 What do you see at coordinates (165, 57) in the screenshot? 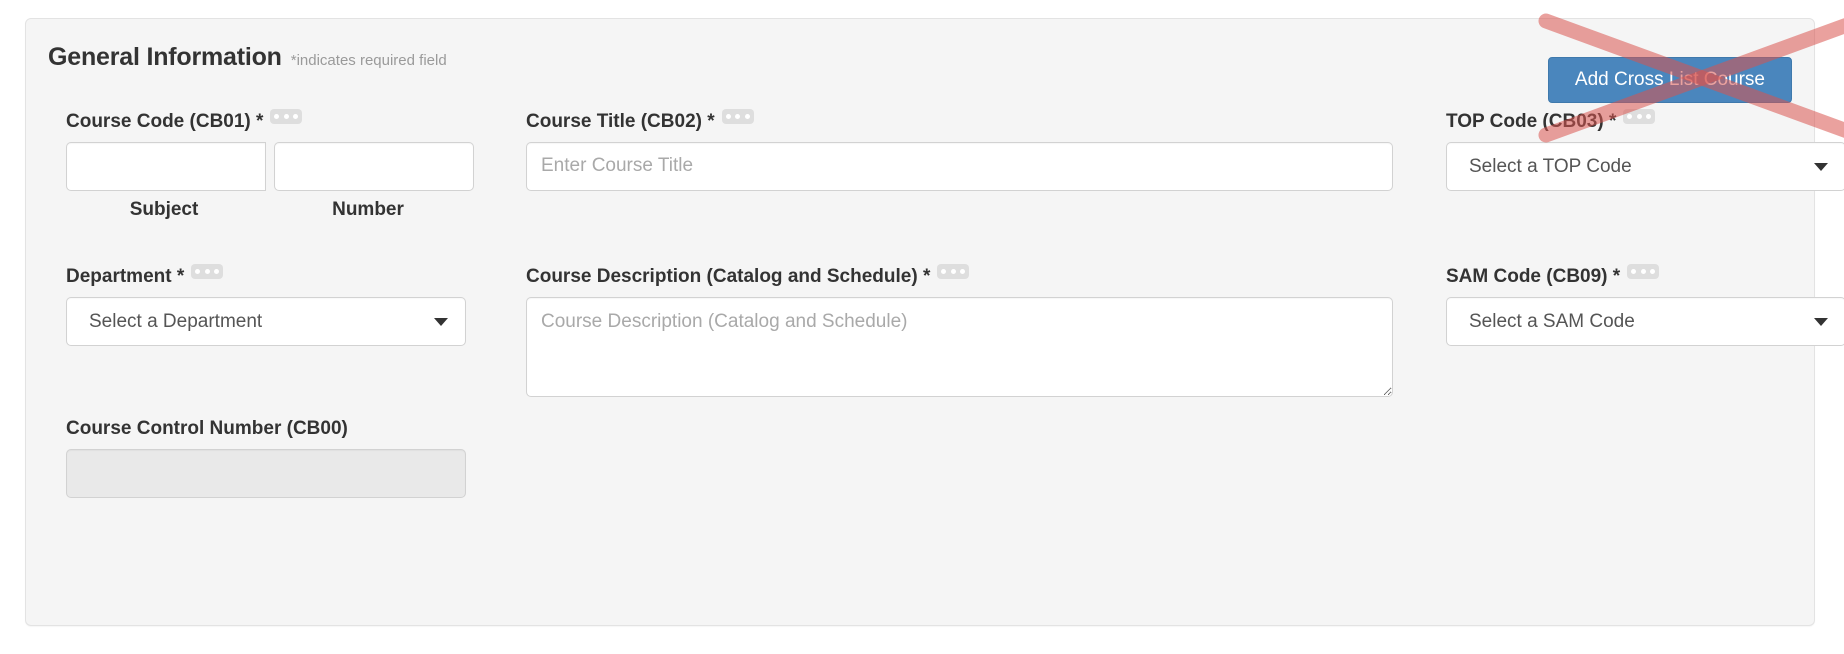
I see `page-title: General Information` at bounding box center [165, 57].